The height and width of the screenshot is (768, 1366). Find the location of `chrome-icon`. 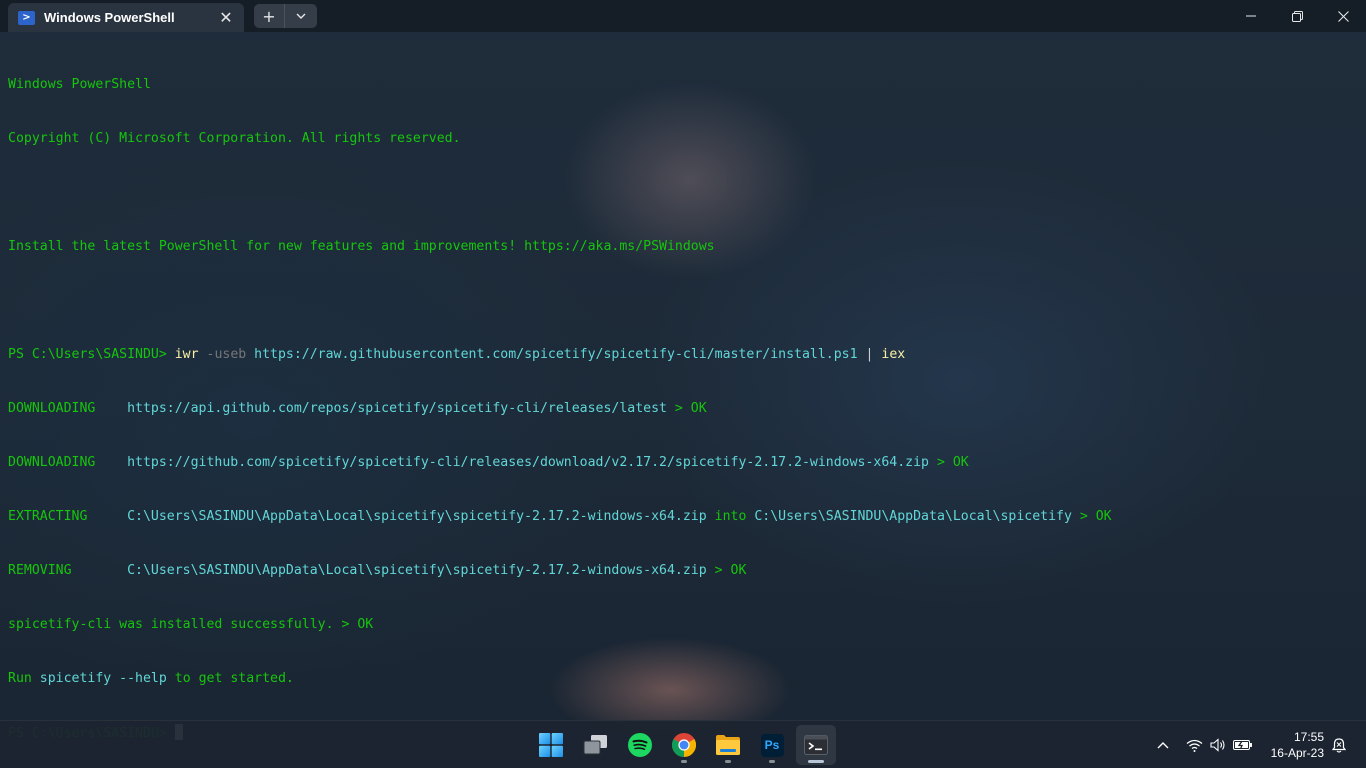

chrome-icon is located at coordinates (684, 745).